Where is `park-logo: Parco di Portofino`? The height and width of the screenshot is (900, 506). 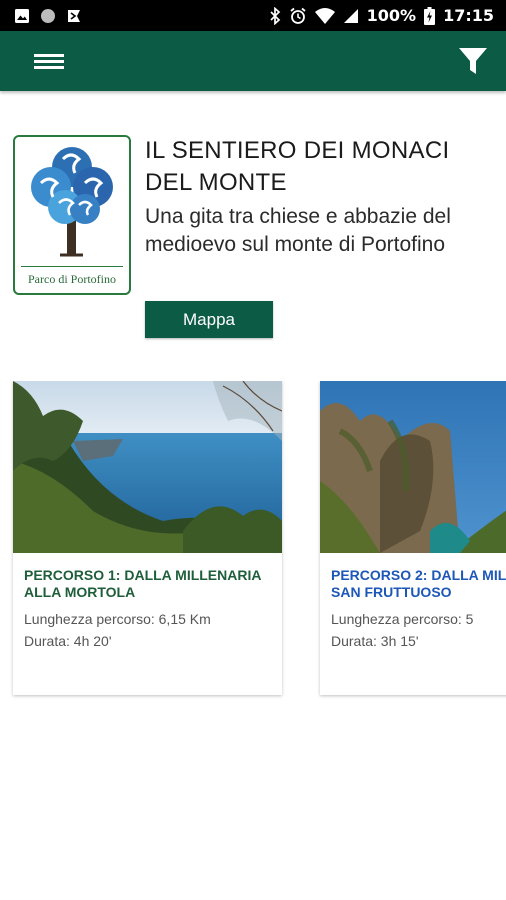 park-logo: Parco di Portofino is located at coordinates (72, 215).